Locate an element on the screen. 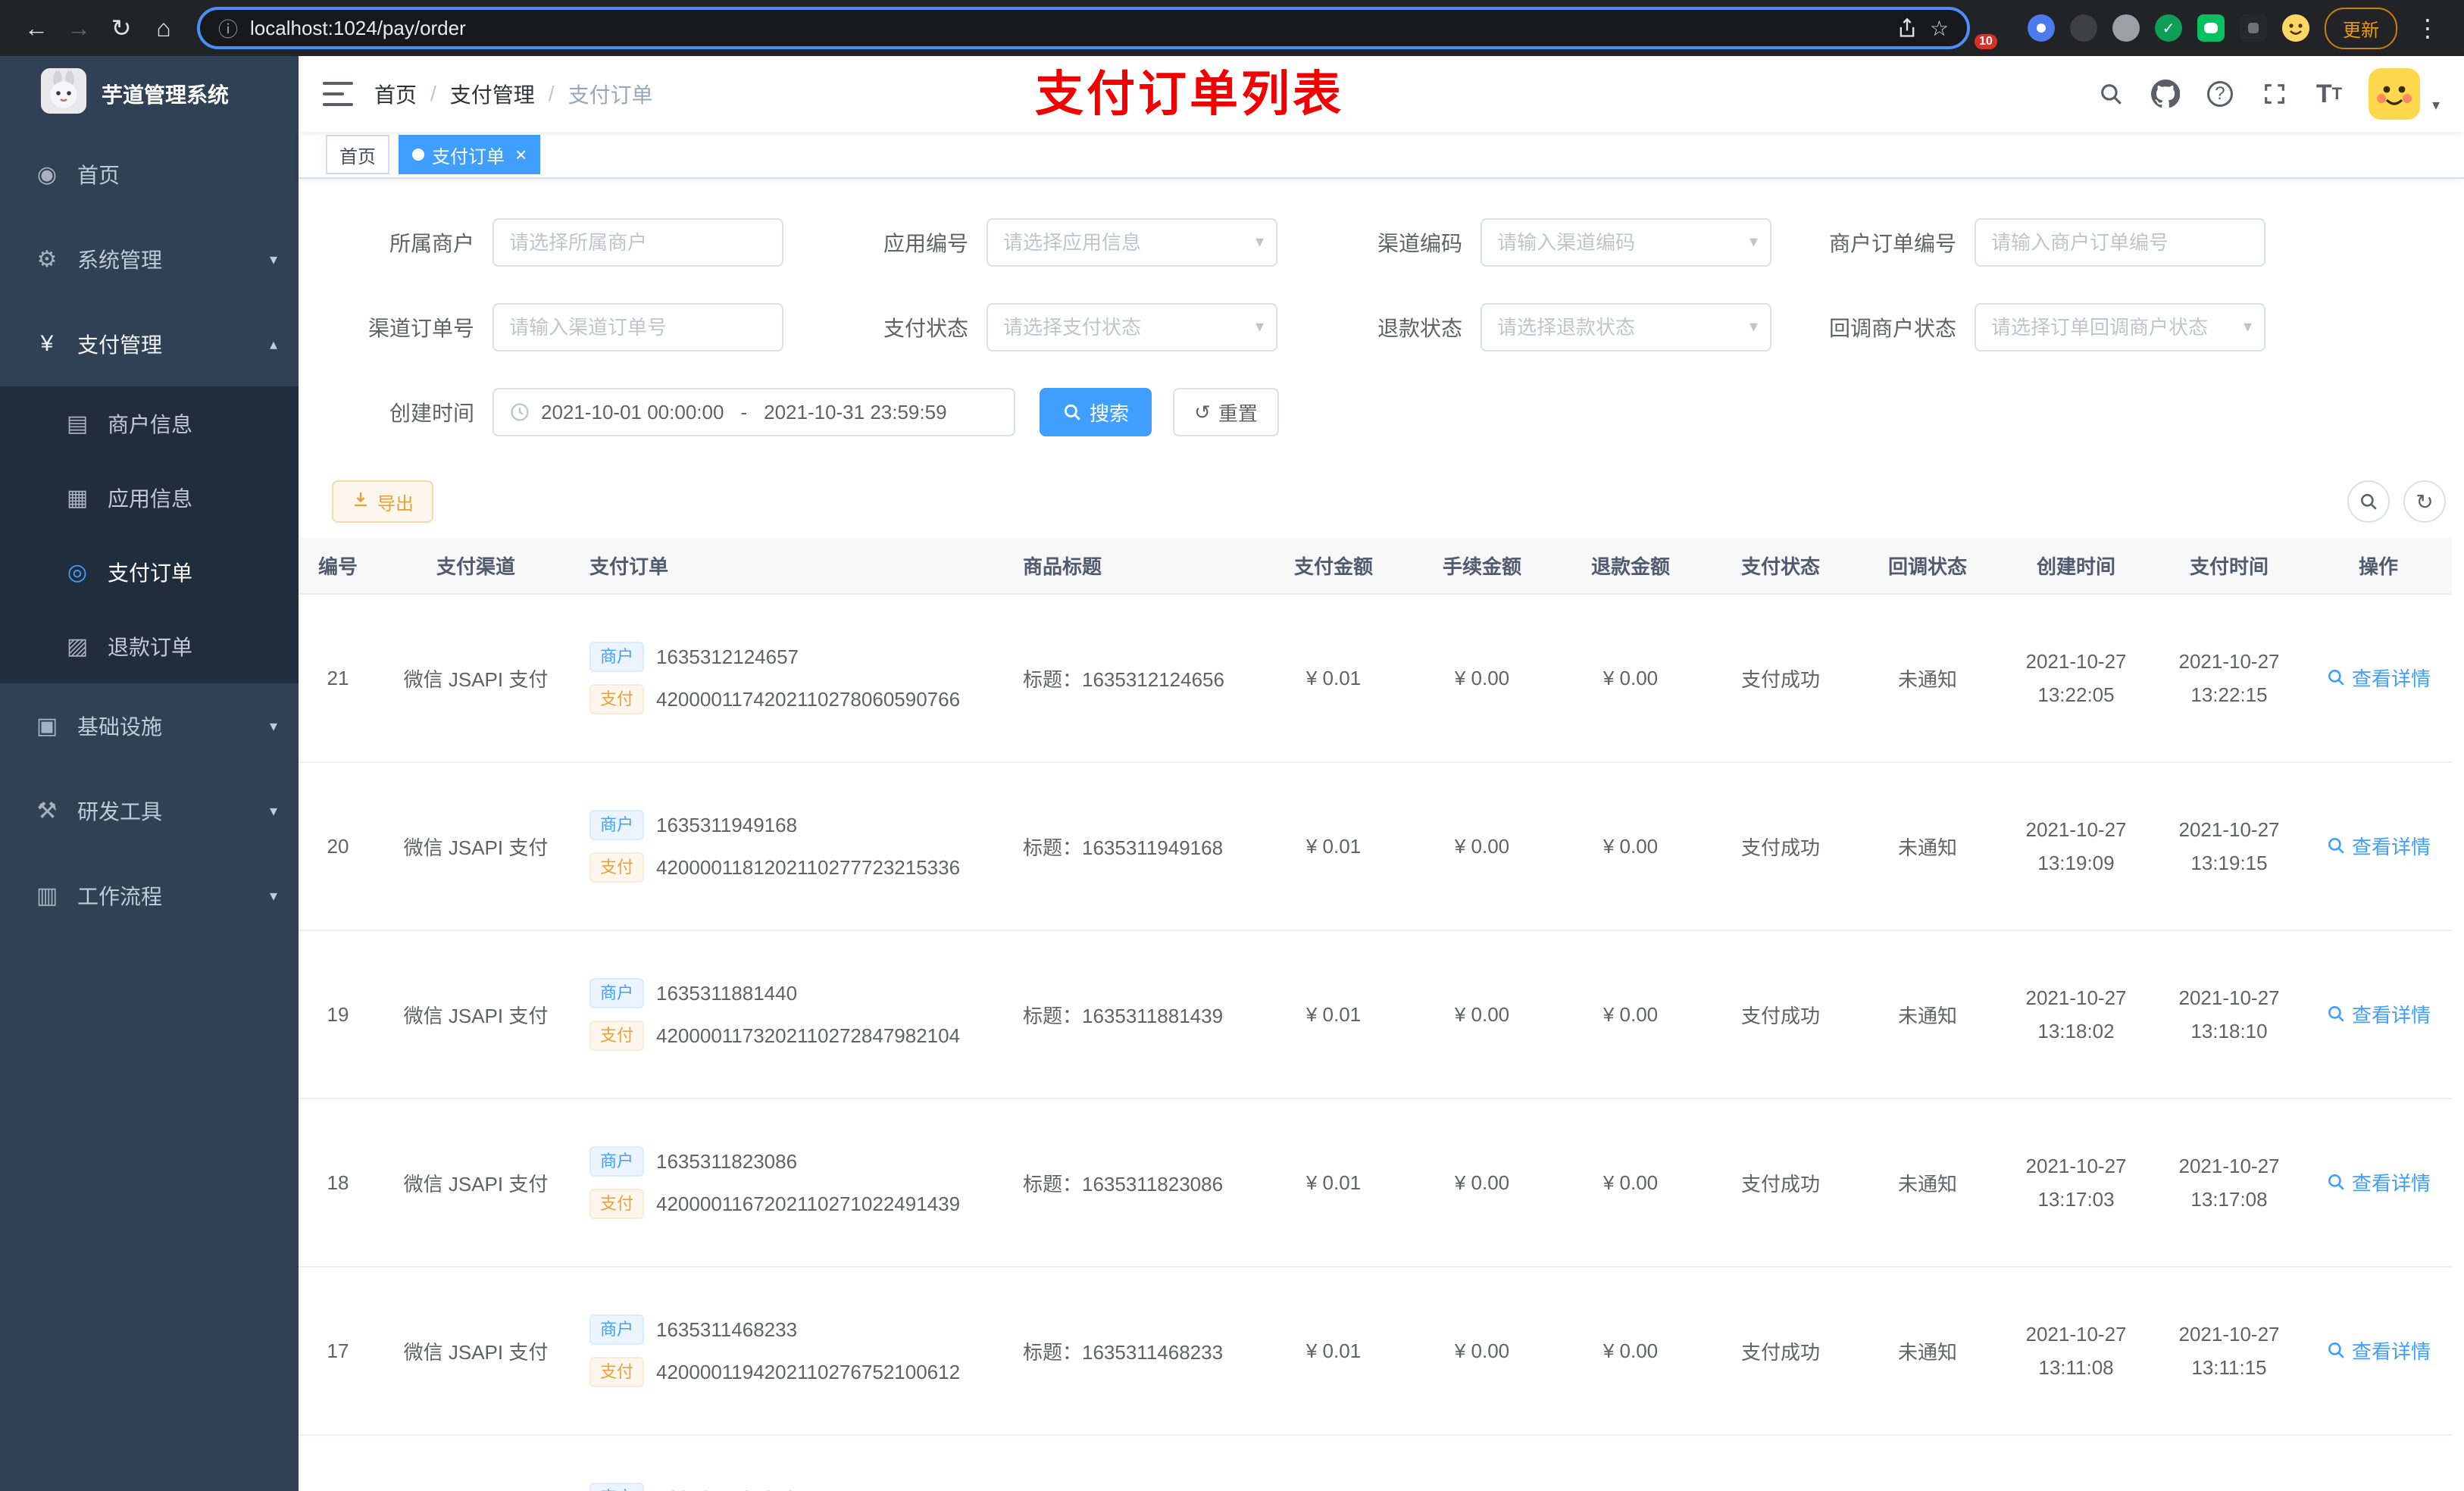 This screenshot has height=1491, width=2464. filter-field: ▾ is located at coordinates (1626, 242).